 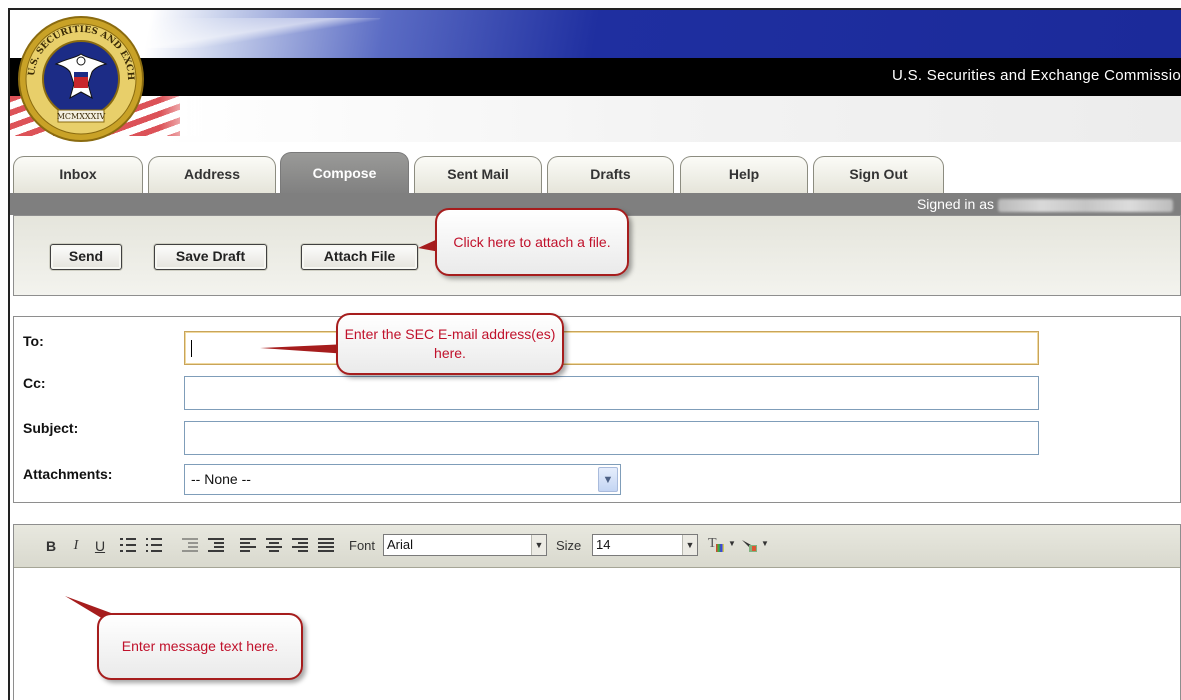 I want to click on to-address-callout: Enter the SEC E-mail address(es) here., so click(x=450, y=344).